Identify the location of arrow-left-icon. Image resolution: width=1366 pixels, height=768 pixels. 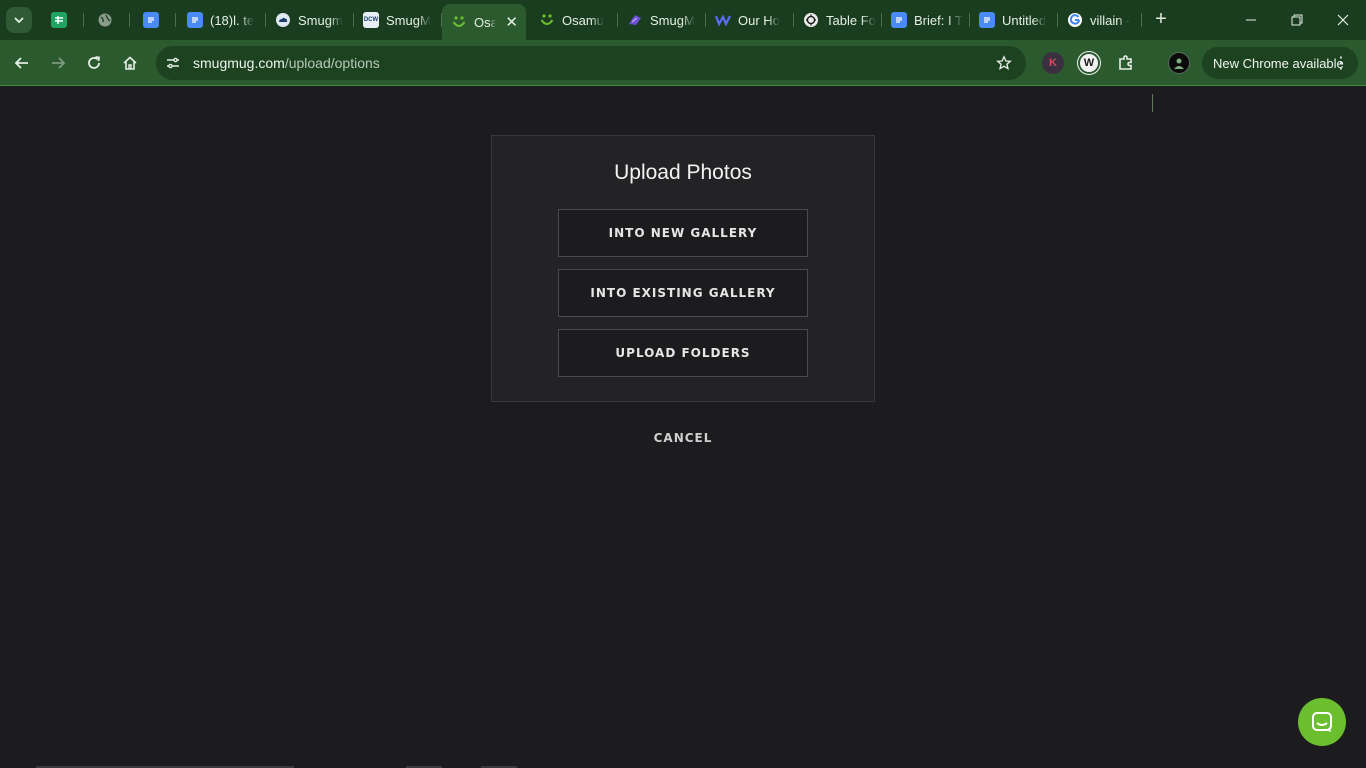
(21, 63).